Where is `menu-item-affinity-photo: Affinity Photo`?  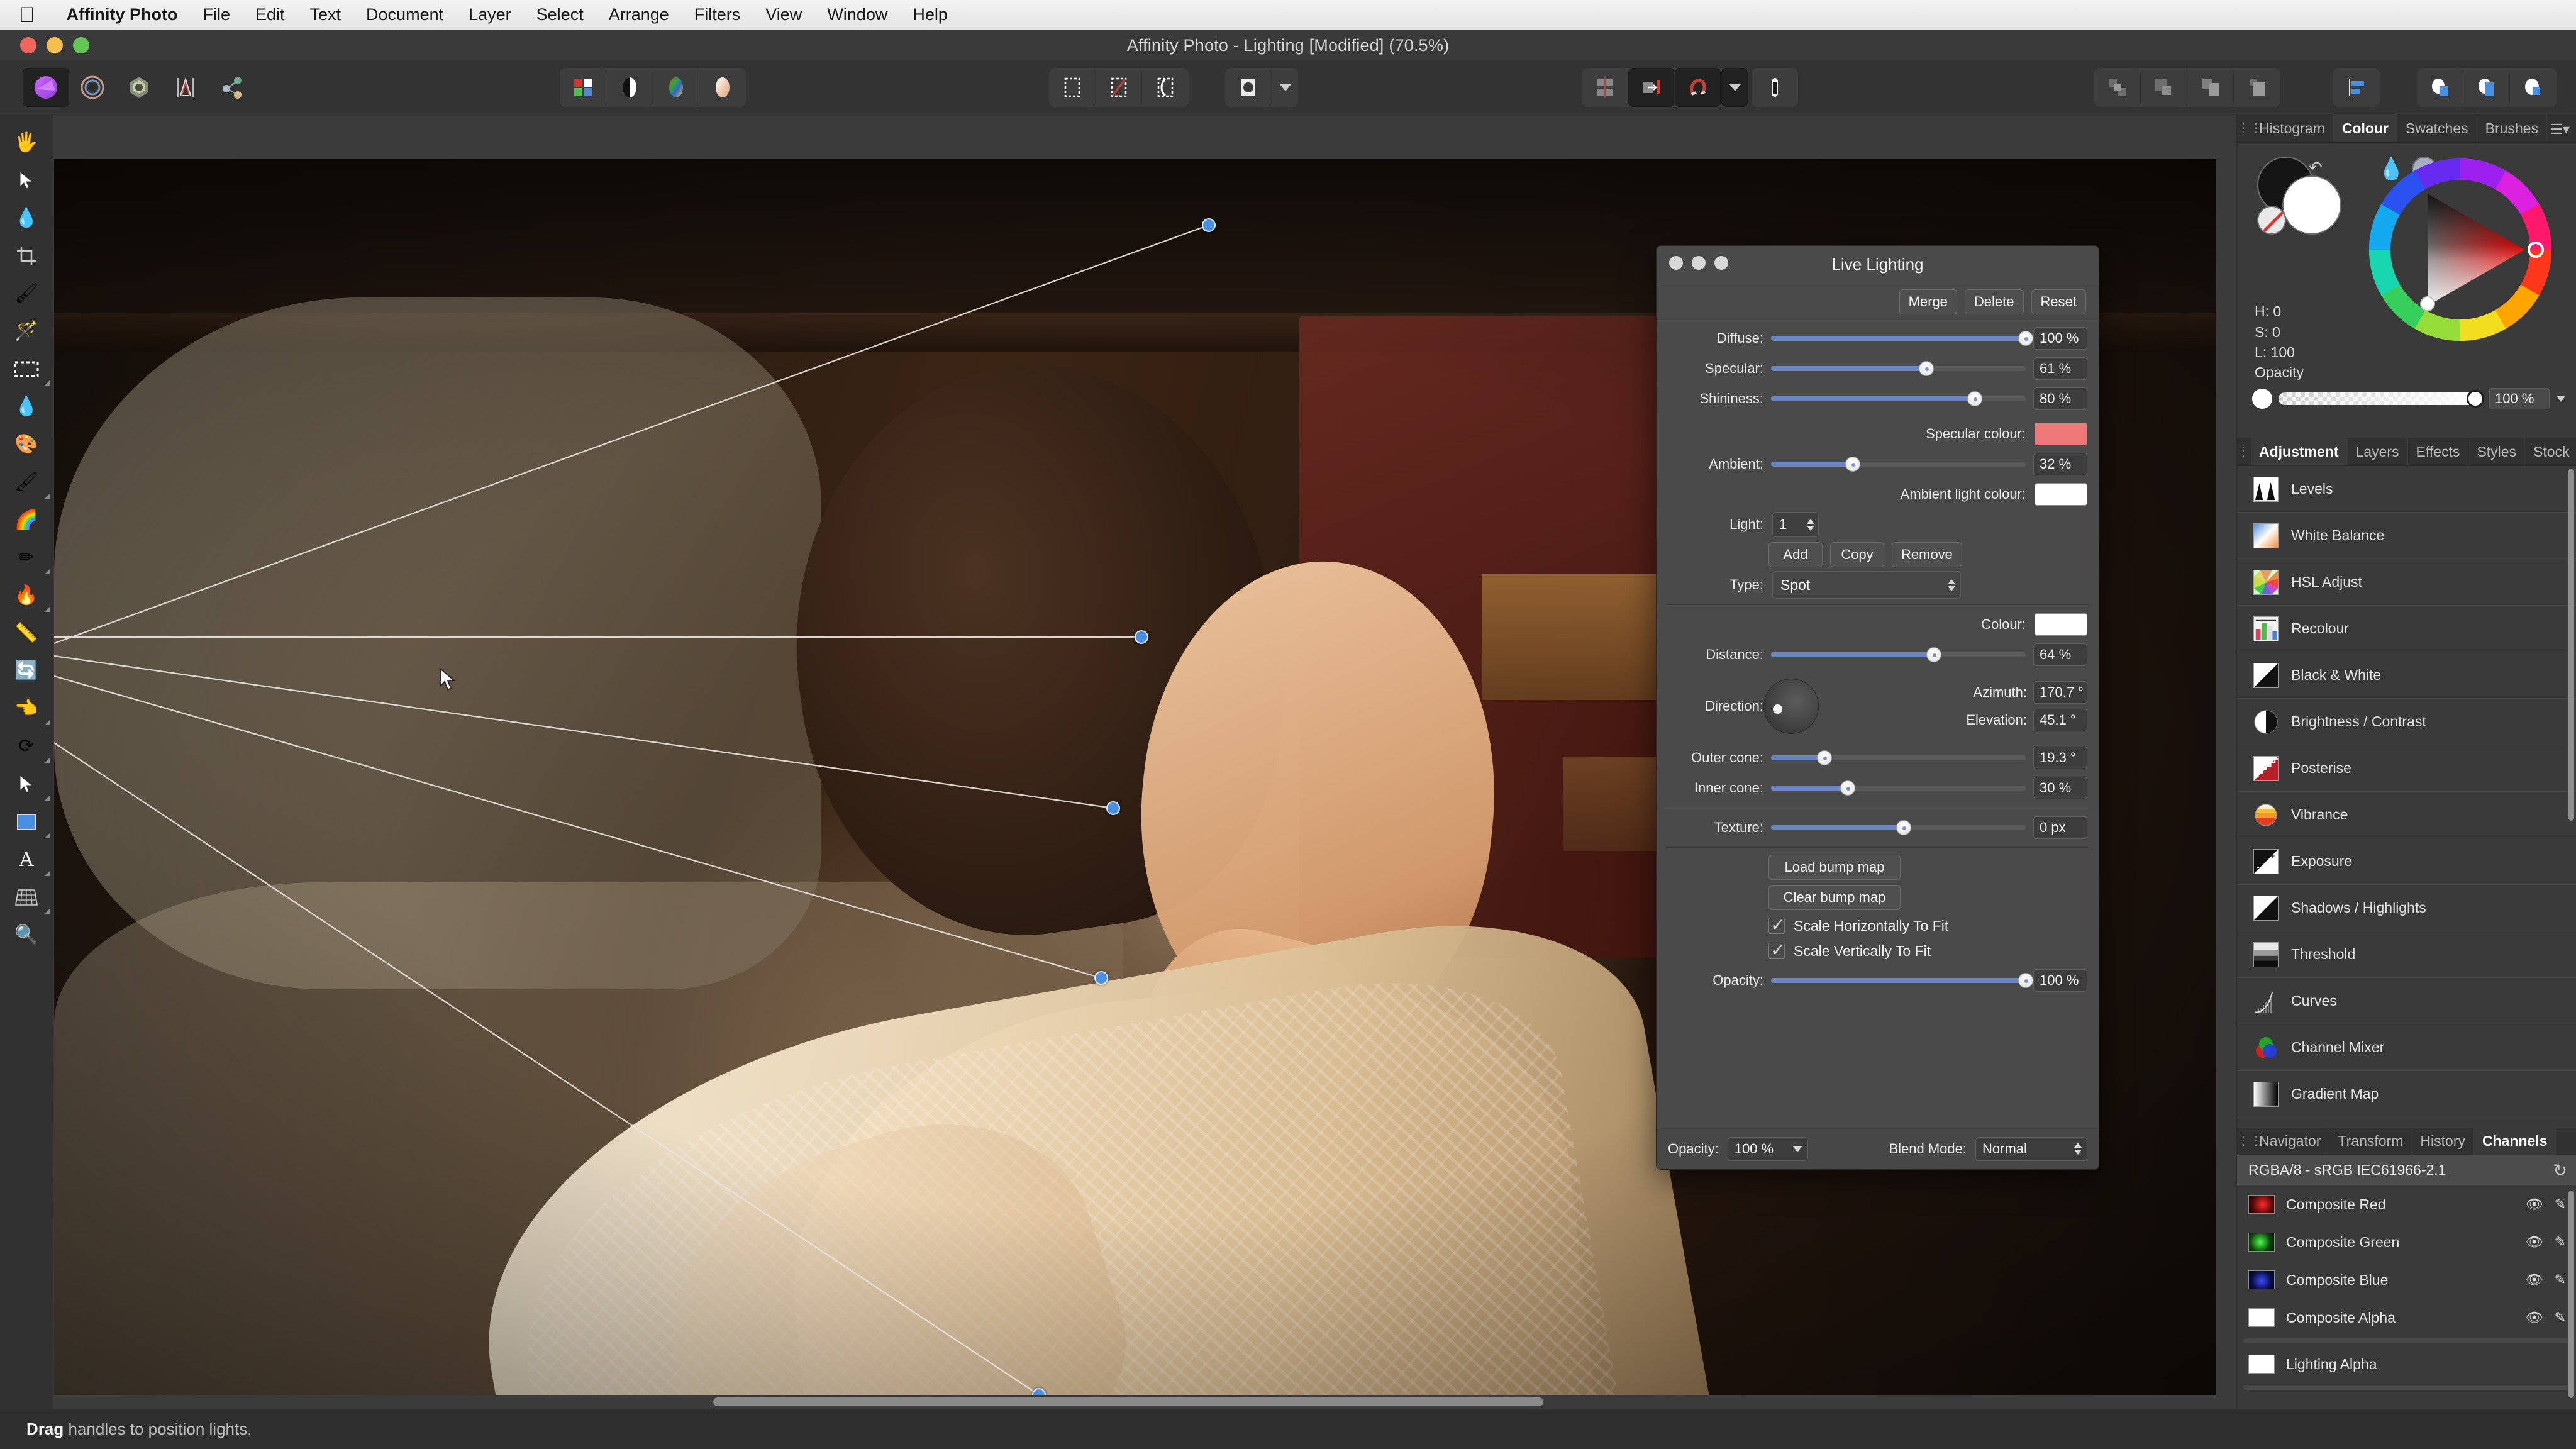 menu-item-affinity-photo: Affinity Photo is located at coordinates (122, 15).